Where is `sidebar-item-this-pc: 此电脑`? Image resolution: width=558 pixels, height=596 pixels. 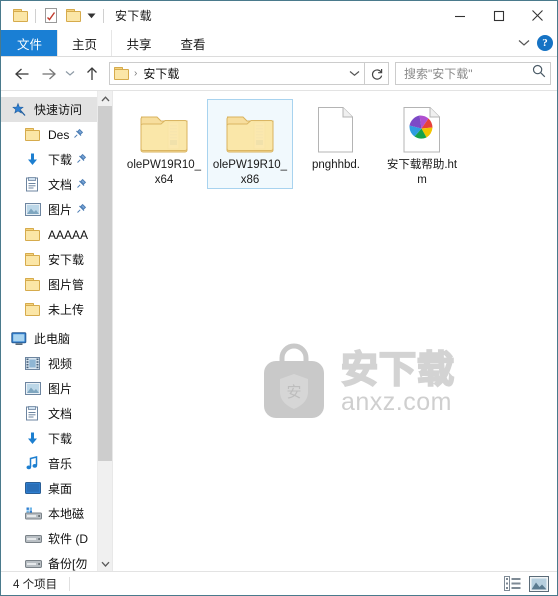 sidebar-item-this-pc: 此电脑 is located at coordinates (56, 338).